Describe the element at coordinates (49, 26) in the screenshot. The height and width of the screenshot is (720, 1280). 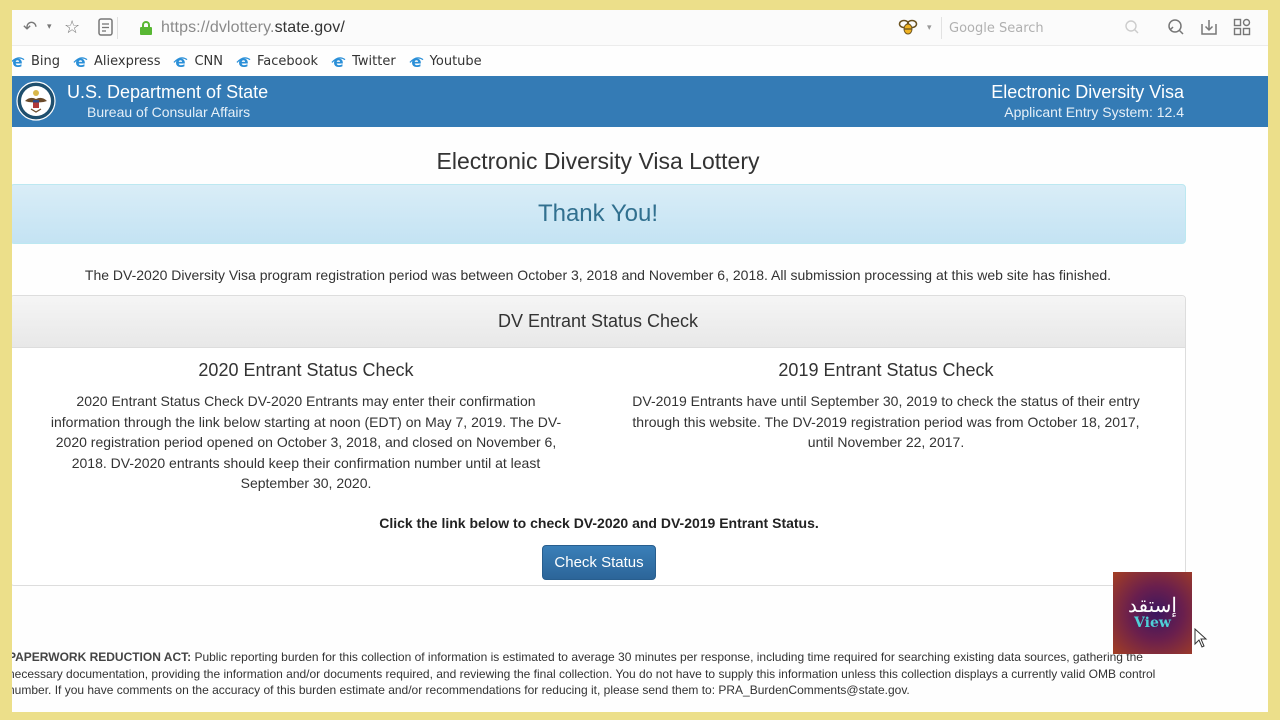
I see `undo-dropdown-icon: ▾` at that location.